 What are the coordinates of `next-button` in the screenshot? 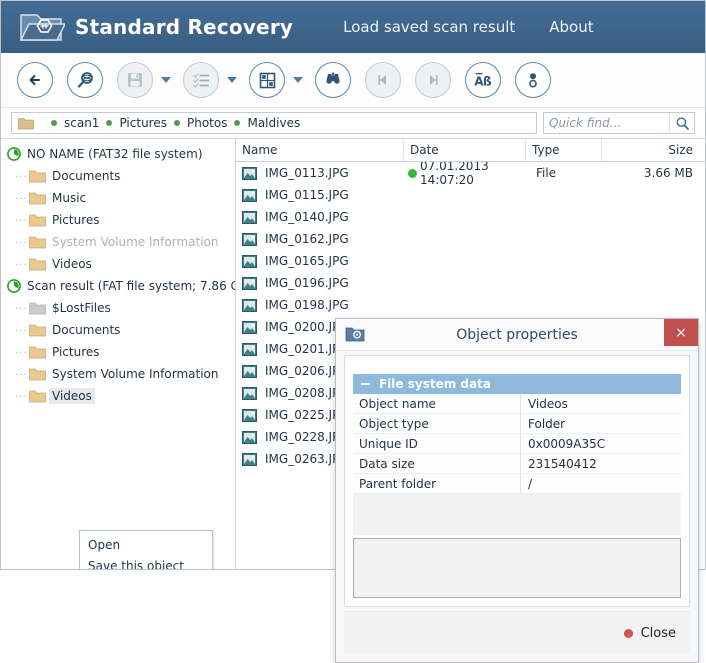 It's located at (433, 80).